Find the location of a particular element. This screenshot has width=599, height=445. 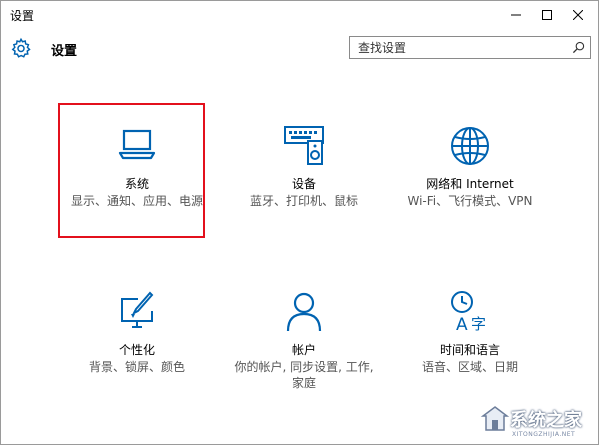

search-icon is located at coordinates (578, 47).